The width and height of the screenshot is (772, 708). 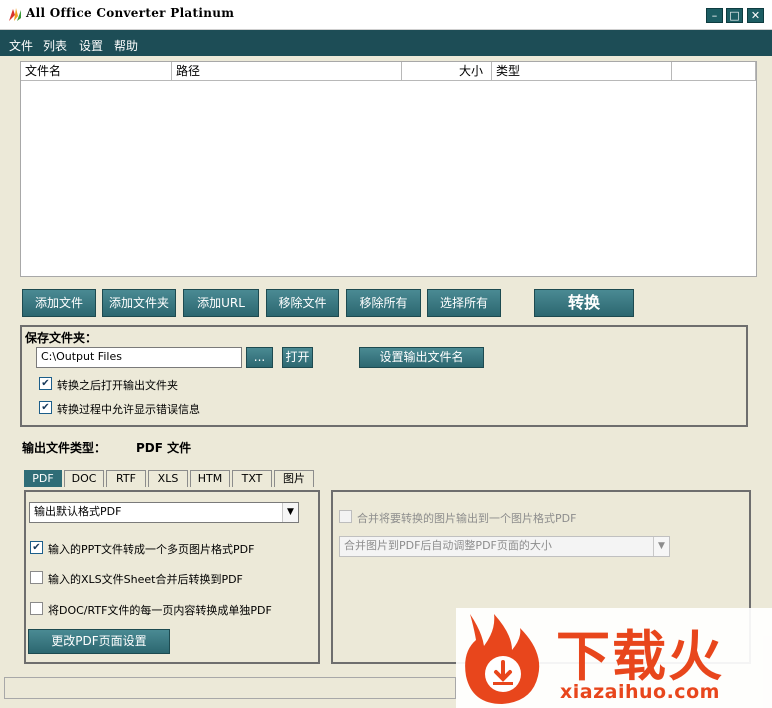 What do you see at coordinates (126, 478) in the screenshot?
I see `tab-rtf: RTF` at bounding box center [126, 478].